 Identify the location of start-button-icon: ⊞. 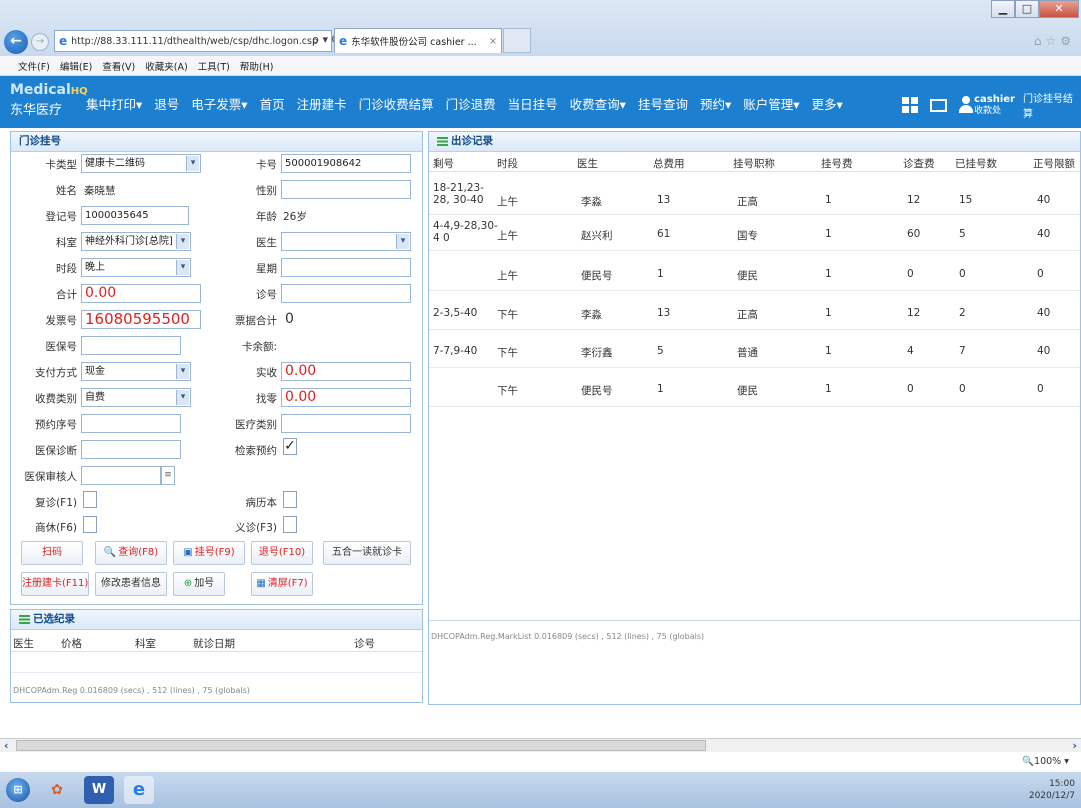
(18, 790).